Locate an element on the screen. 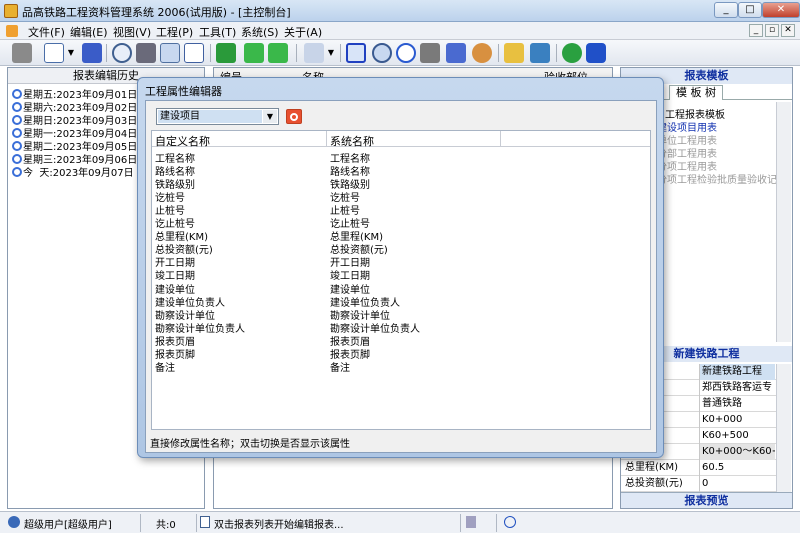 The image size is (800, 533). grid-cell-system: 备注 is located at coordinates (340, 368).